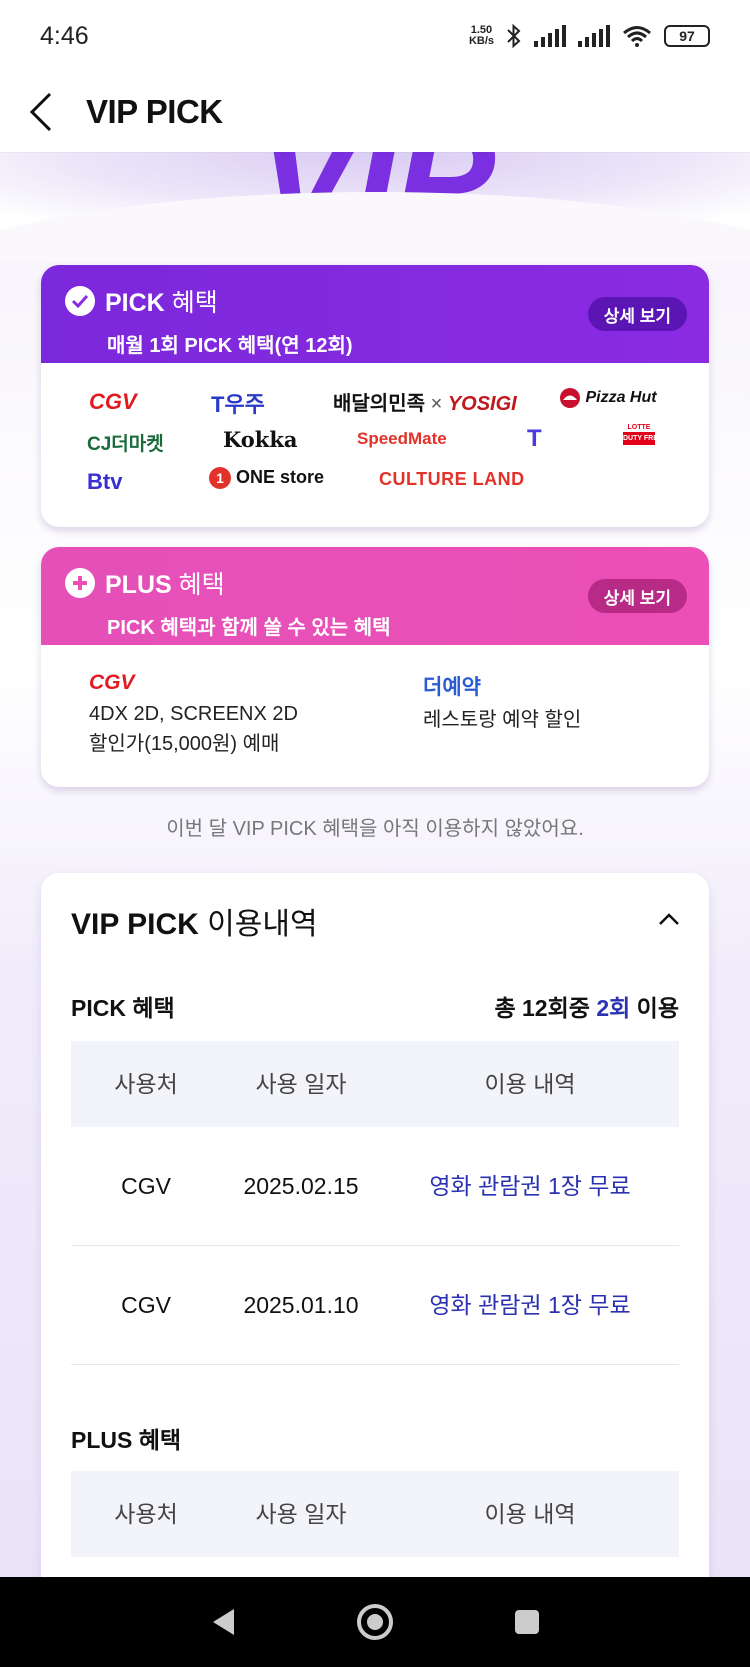  What do you see at coordinates (550, 36) in the screenshot?
I see `signal-icon` at bounding box center [550, 36].